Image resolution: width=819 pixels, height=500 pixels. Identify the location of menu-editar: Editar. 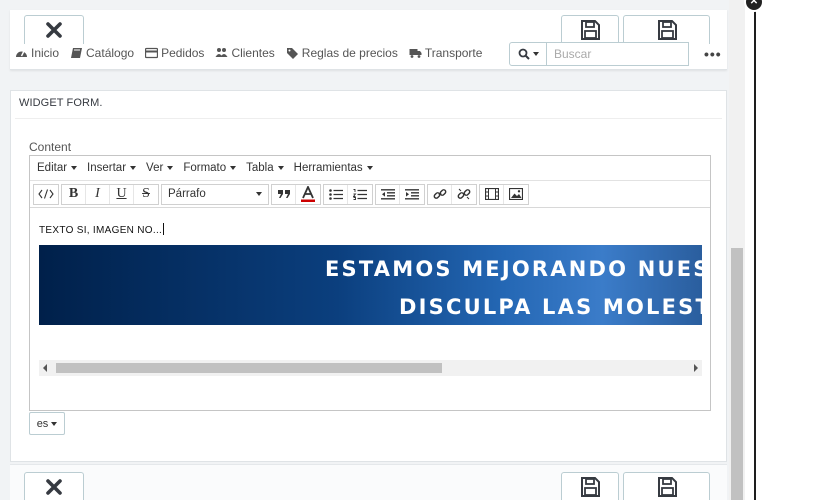
(57, 168).